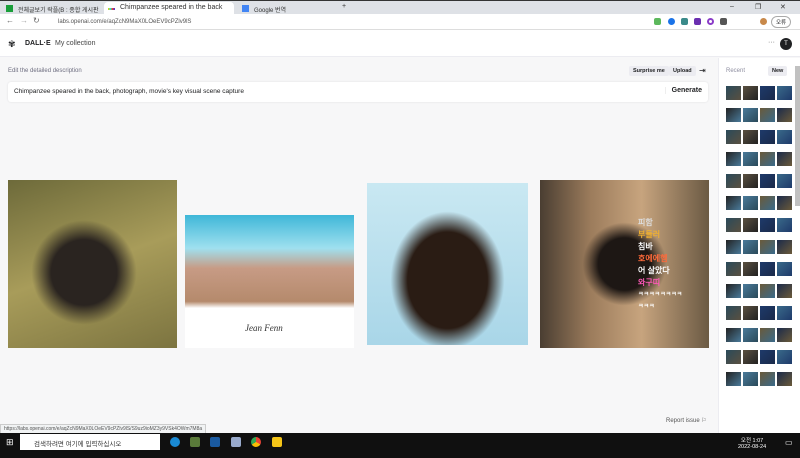  Describe the element at coordinates (36, 20) in the screenshot. I see `reload-icon: ↻` at that location.